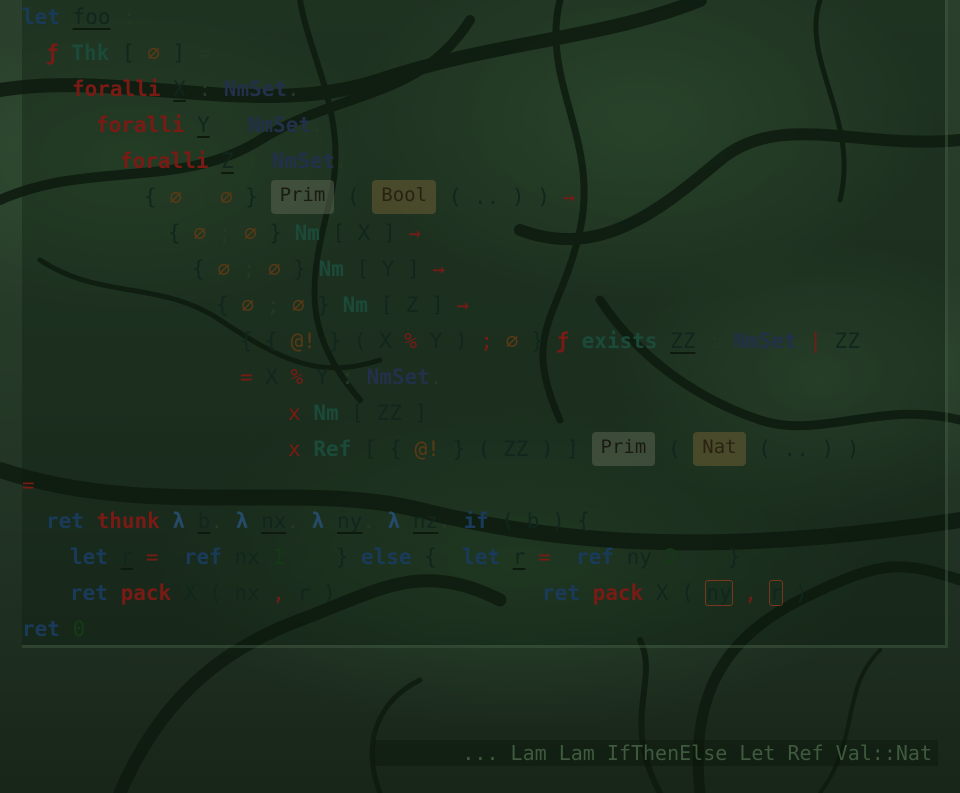 The image size is (960, 793). I want to click on var-x: X, so click(271, 377).